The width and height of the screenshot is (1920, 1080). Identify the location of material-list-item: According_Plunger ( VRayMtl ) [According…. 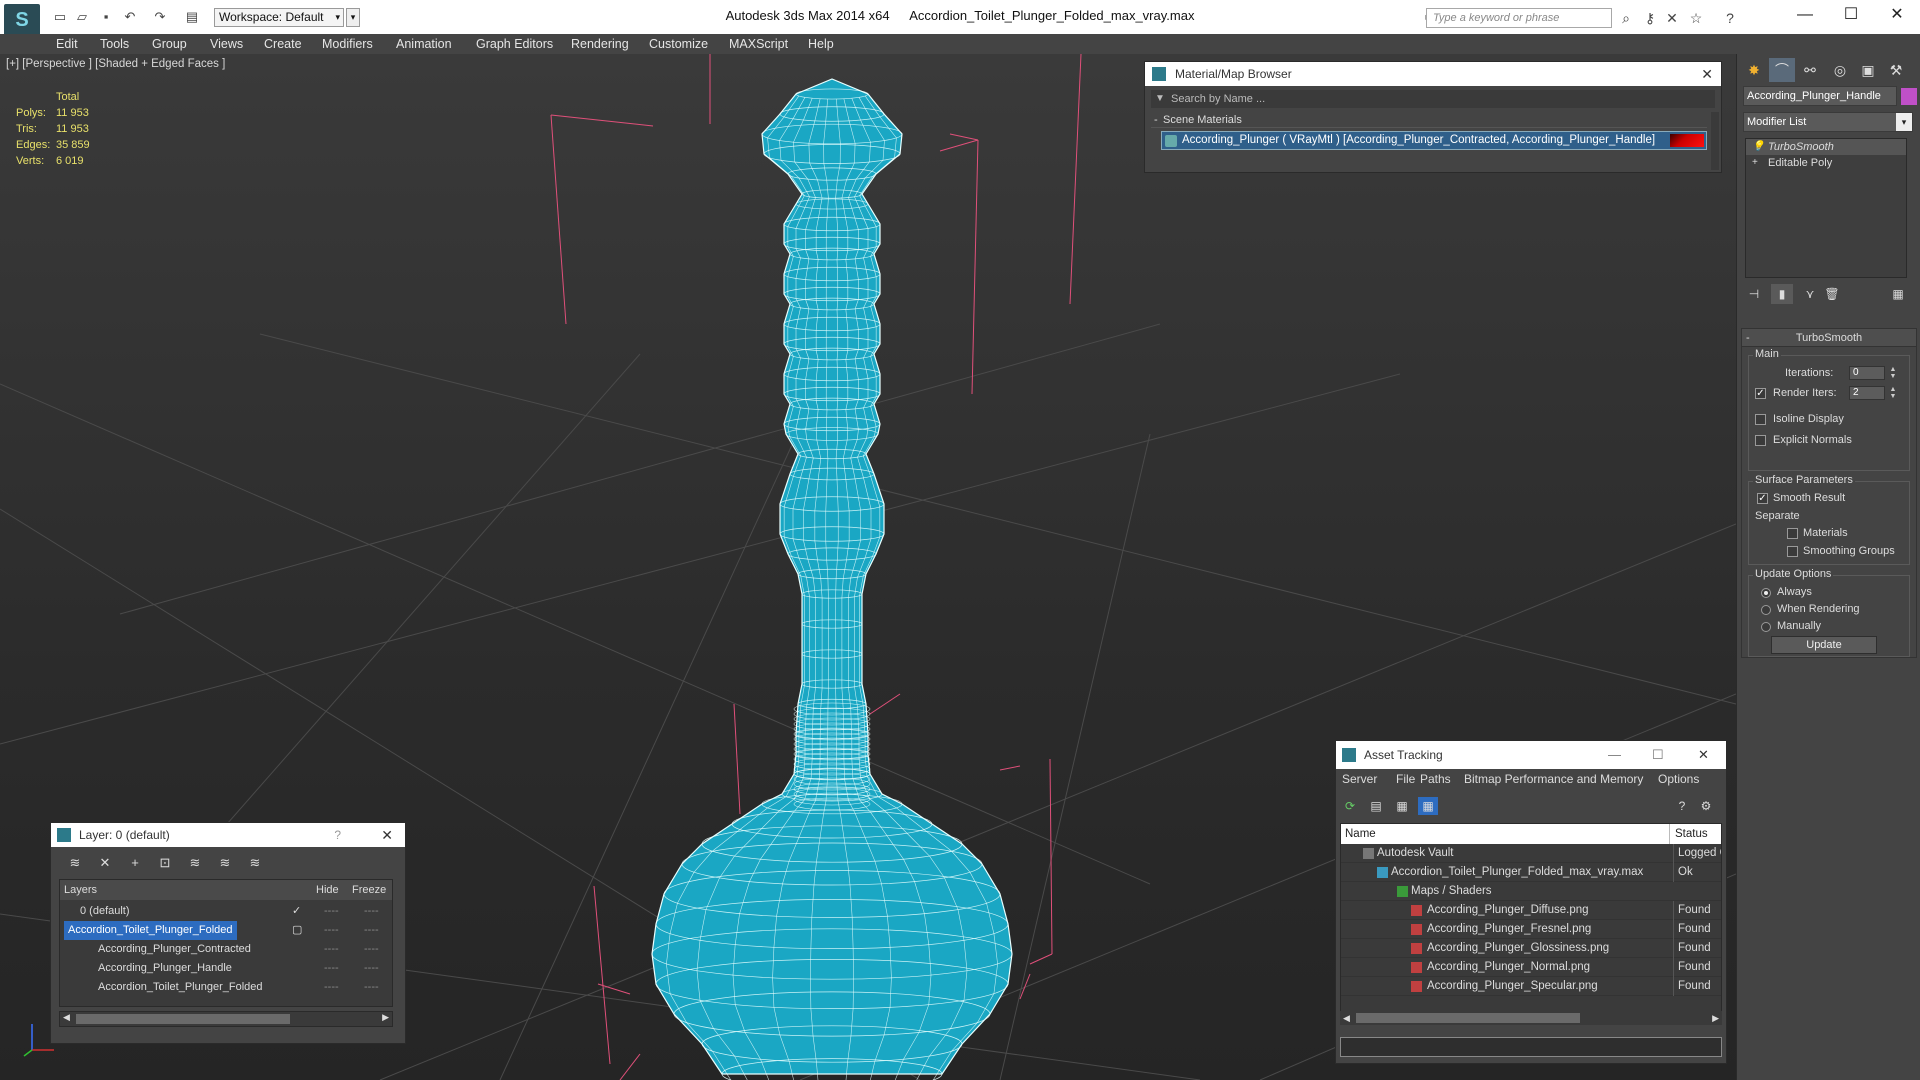
(1434, 140).